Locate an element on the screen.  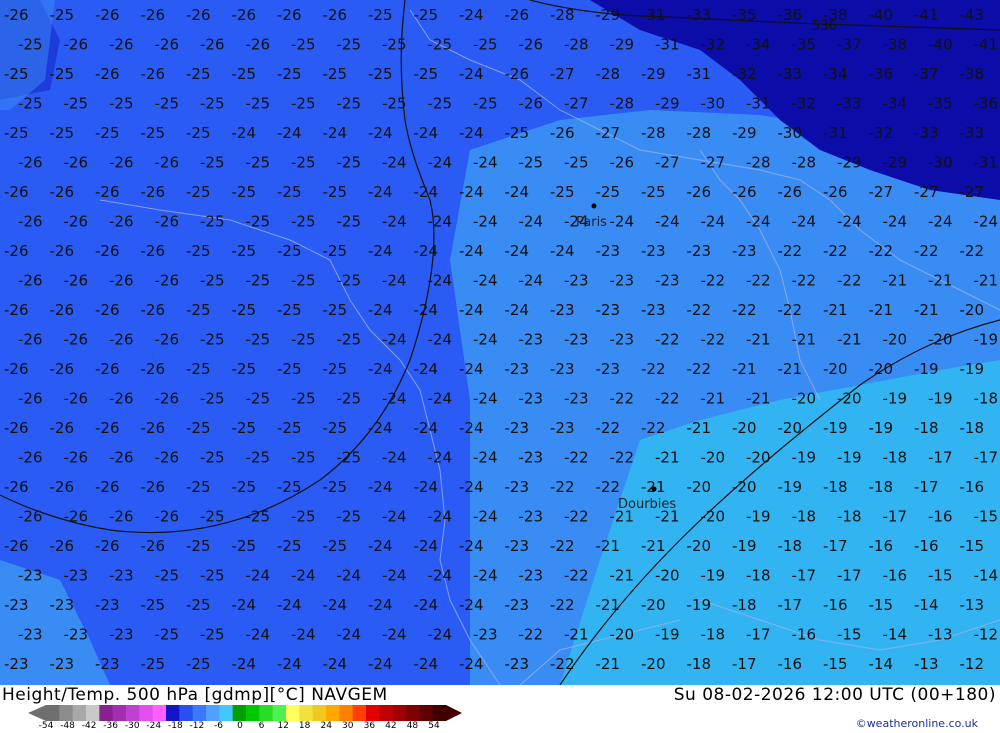
temperature-value: -34 is located at coordinates (758, 45).